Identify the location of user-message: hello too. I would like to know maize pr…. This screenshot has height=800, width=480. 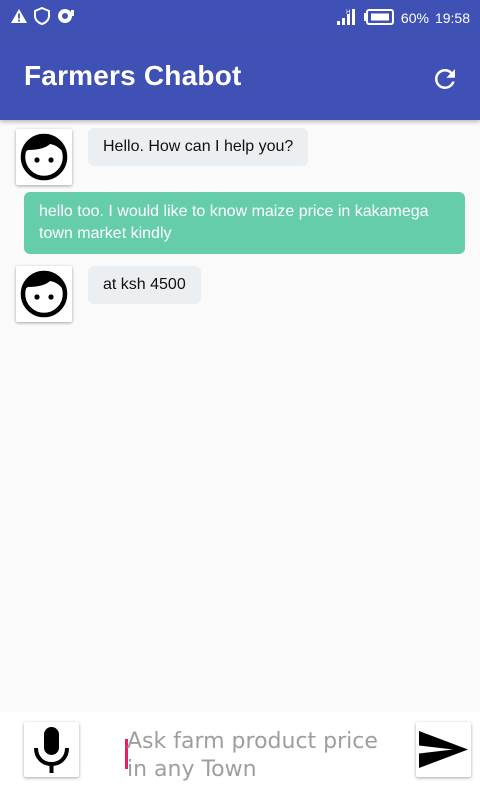
(244, 223).